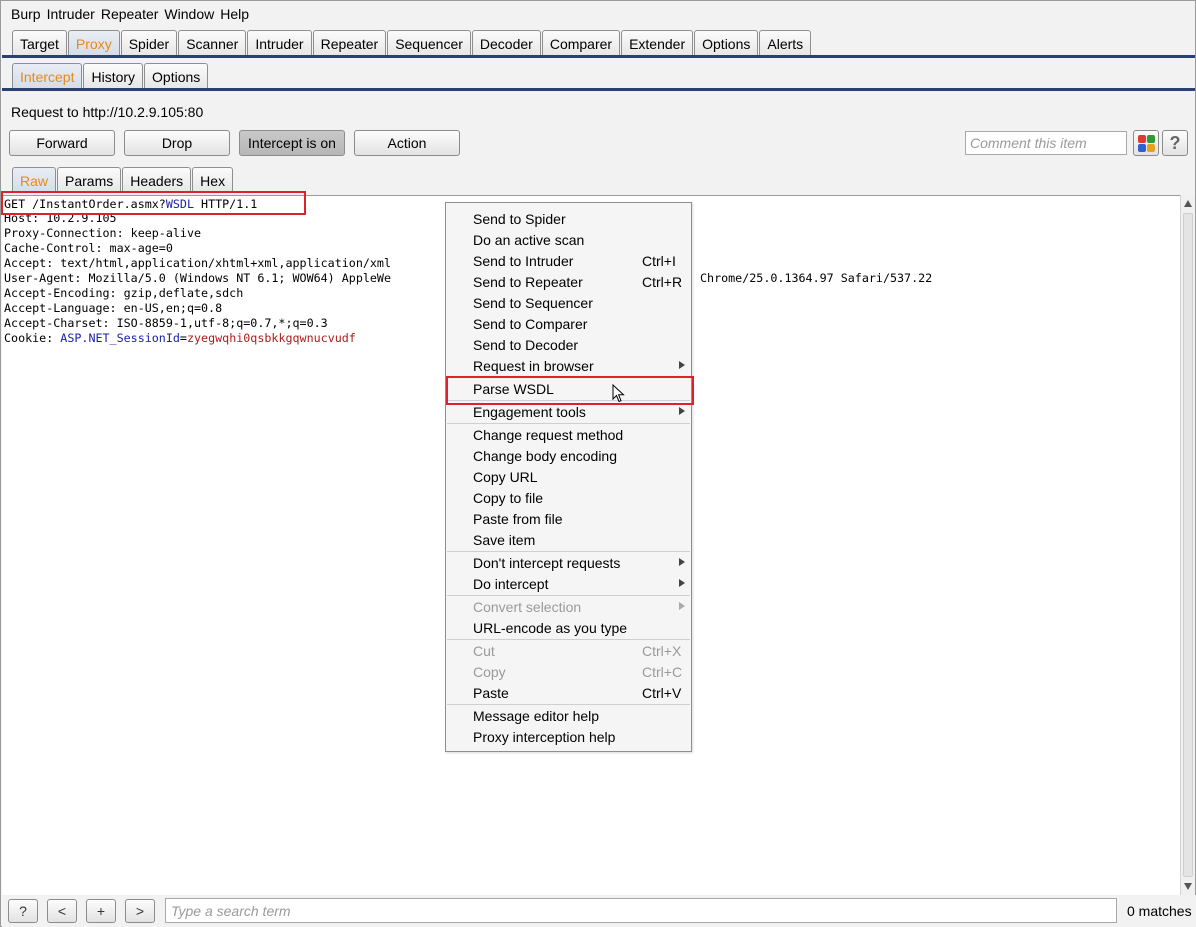 Image resolution: width=1196 pixels, height=927 pixels. Describe the element at coordinates (1046, 143) in the screenshot. I see `comment-input: Comment this item` at that location.